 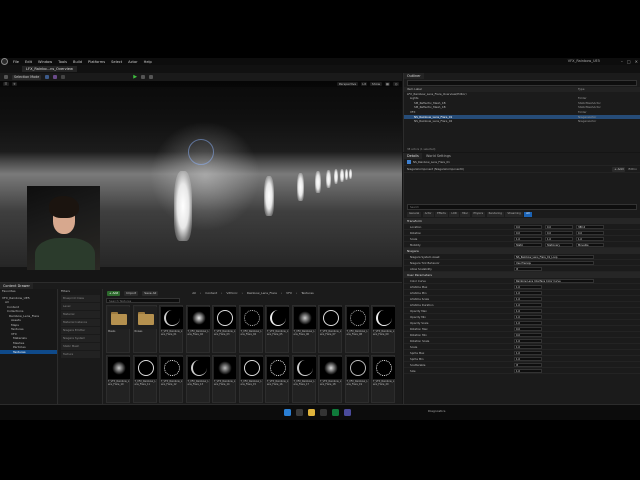 I want to click on texture-asset: T_VFX_Rainbow_Lens_Flare_14, so click(x=224, y=379).